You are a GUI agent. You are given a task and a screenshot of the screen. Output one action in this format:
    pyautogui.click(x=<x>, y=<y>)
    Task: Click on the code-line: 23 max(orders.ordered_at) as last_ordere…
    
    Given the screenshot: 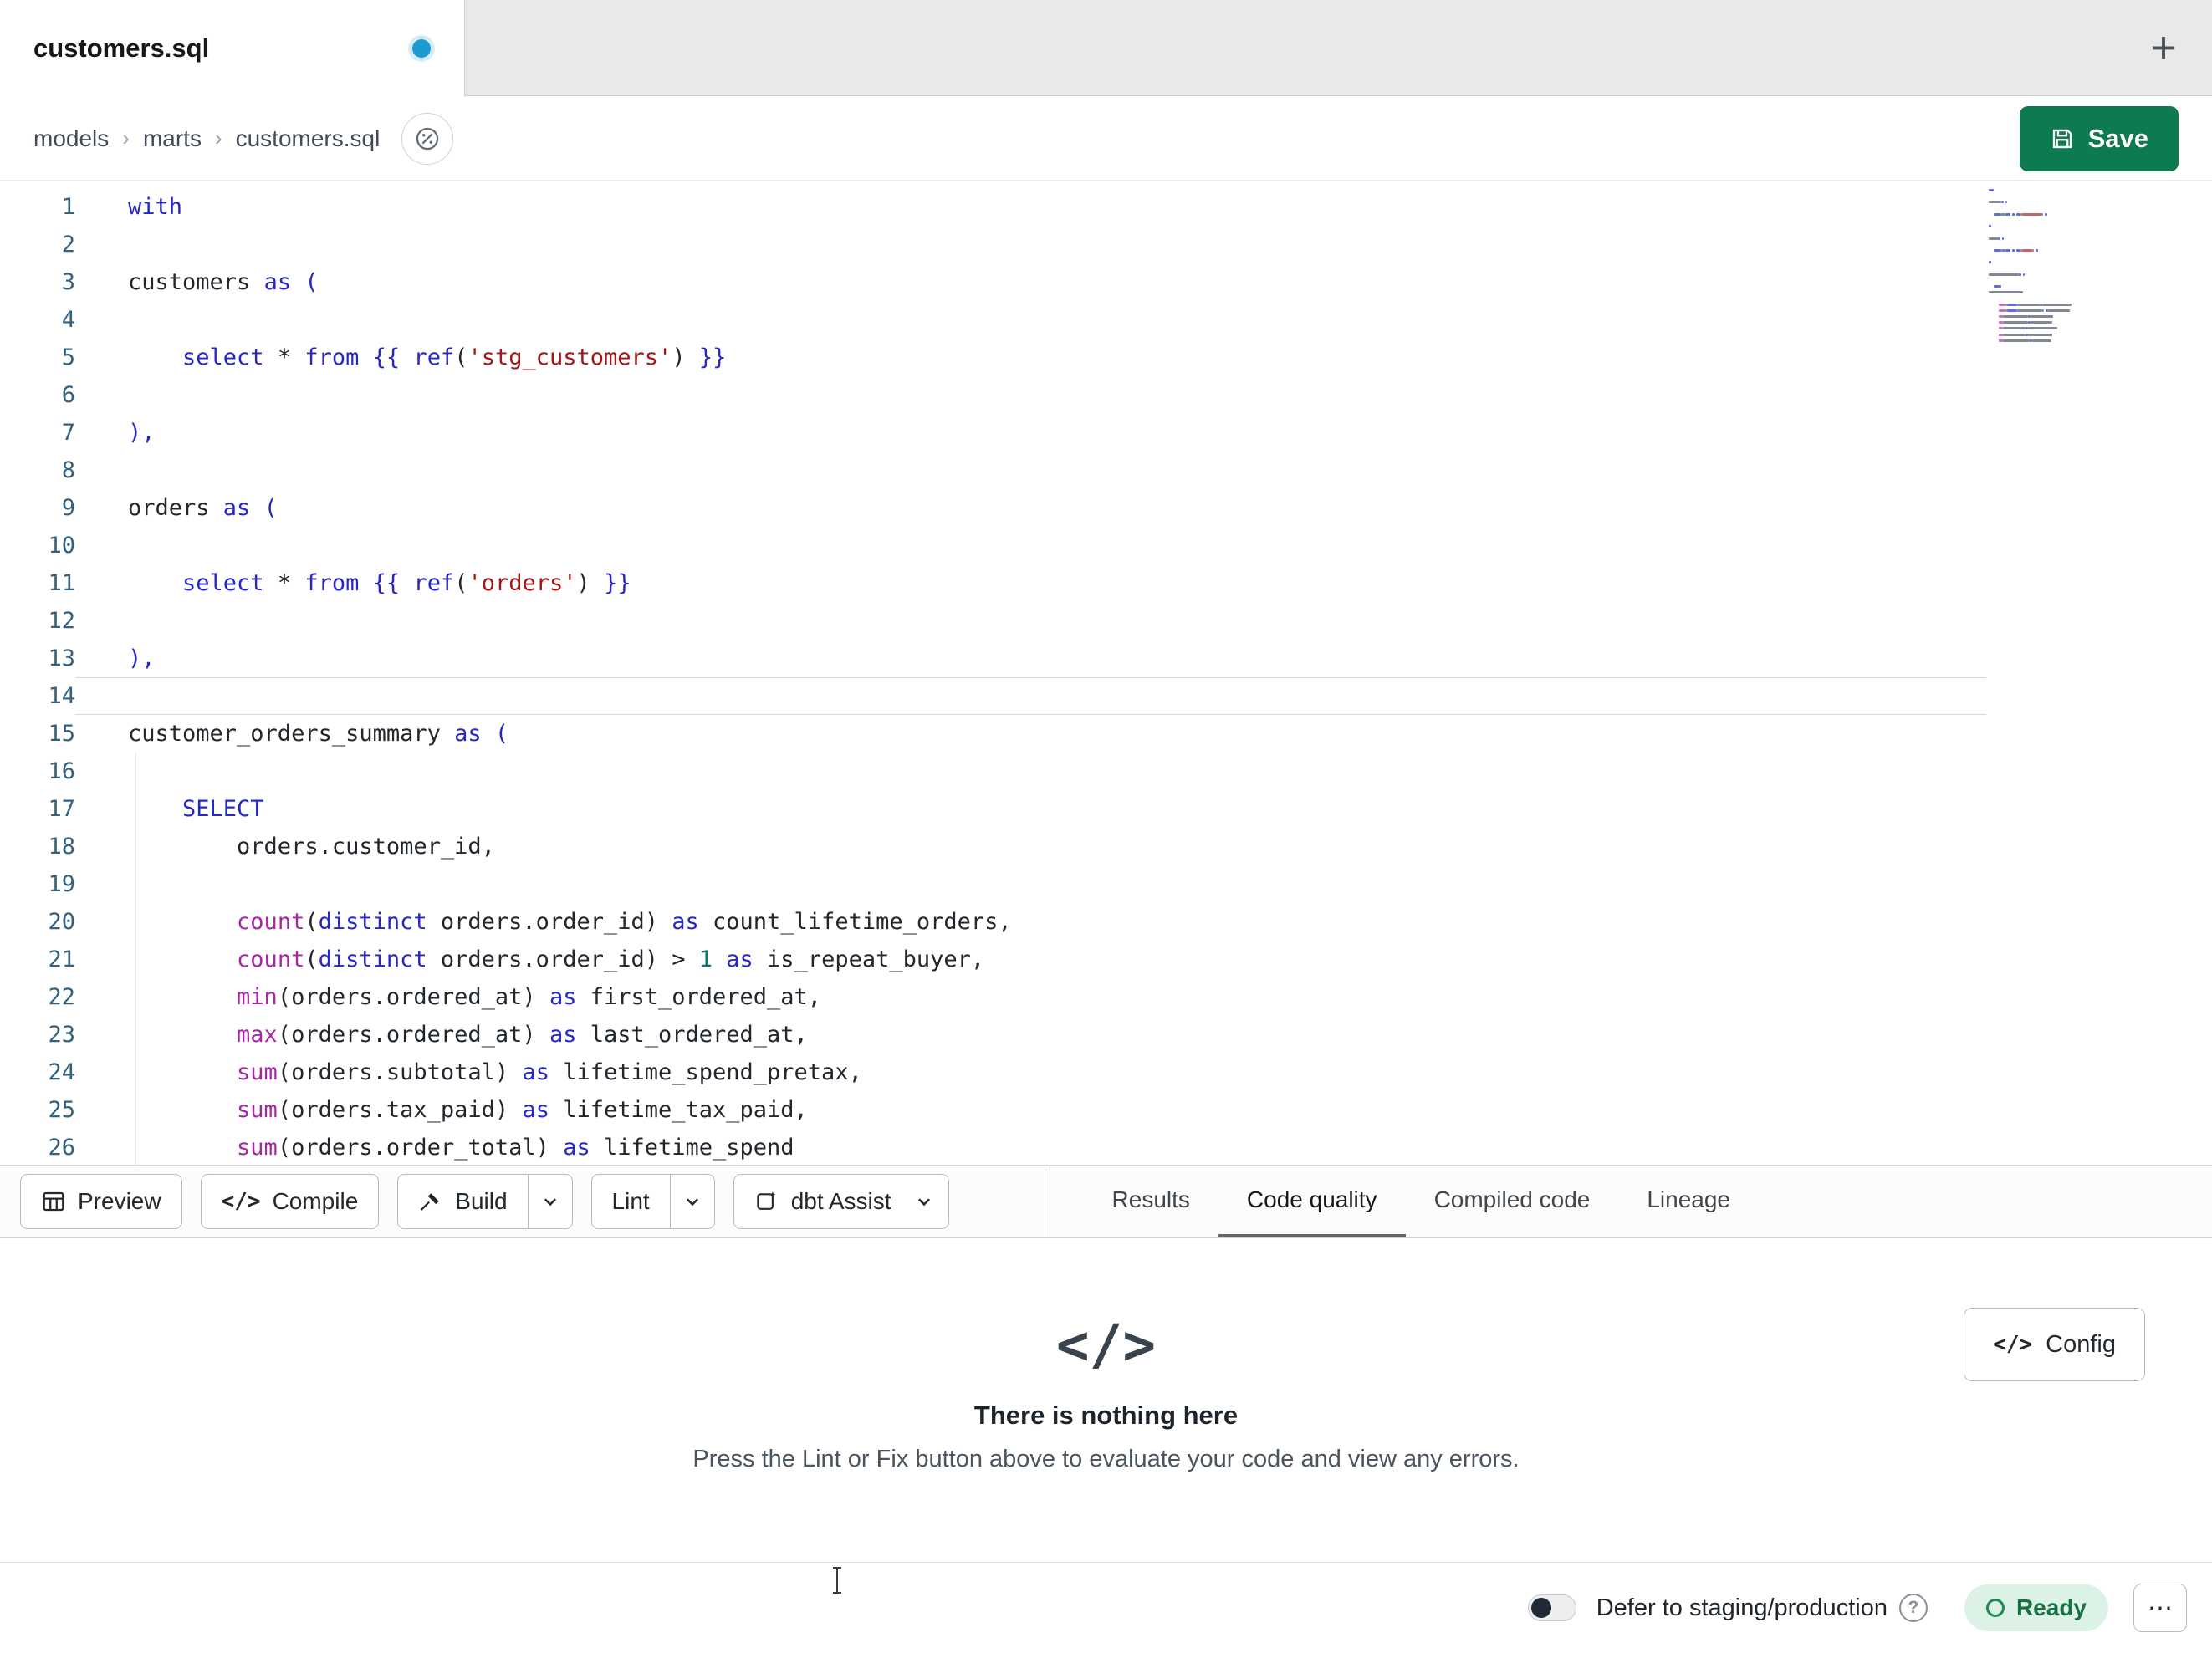 What is the action you would take?
    pyautogui.click(x=1106, y=1035)
    